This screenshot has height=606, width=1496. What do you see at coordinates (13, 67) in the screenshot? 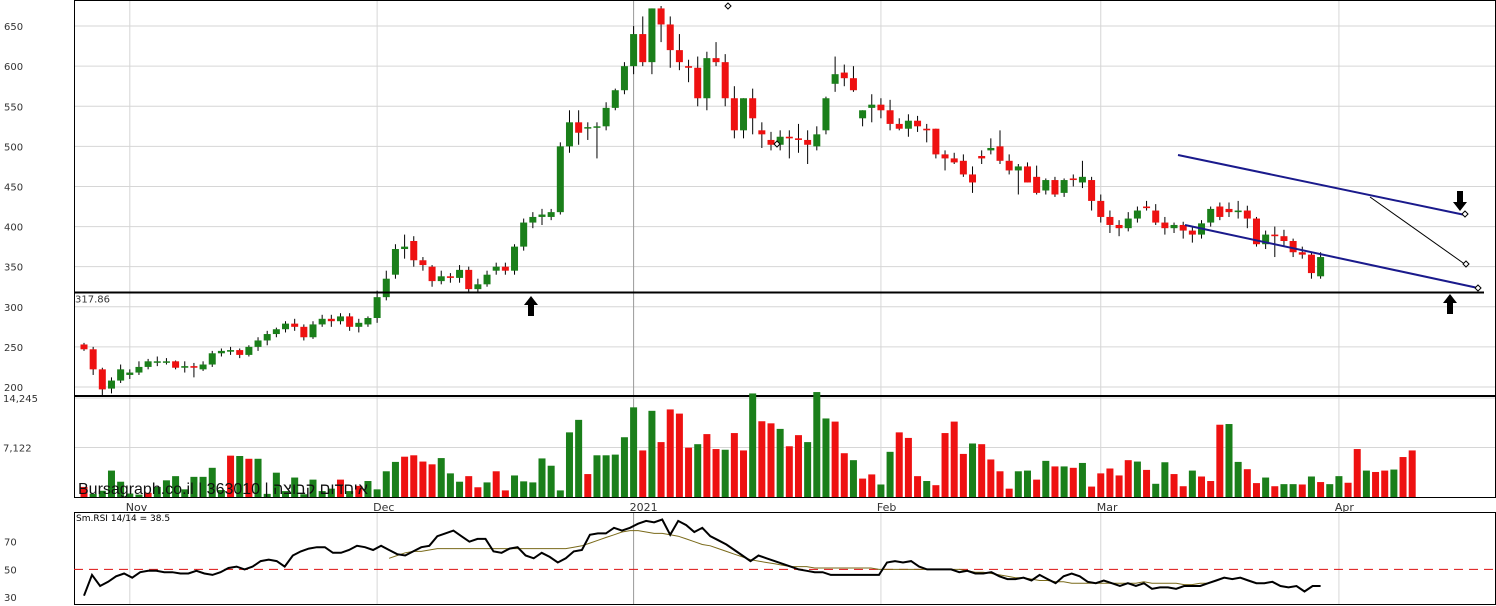
I see `price-tick-label: 600` at bounding box center [13, 67].